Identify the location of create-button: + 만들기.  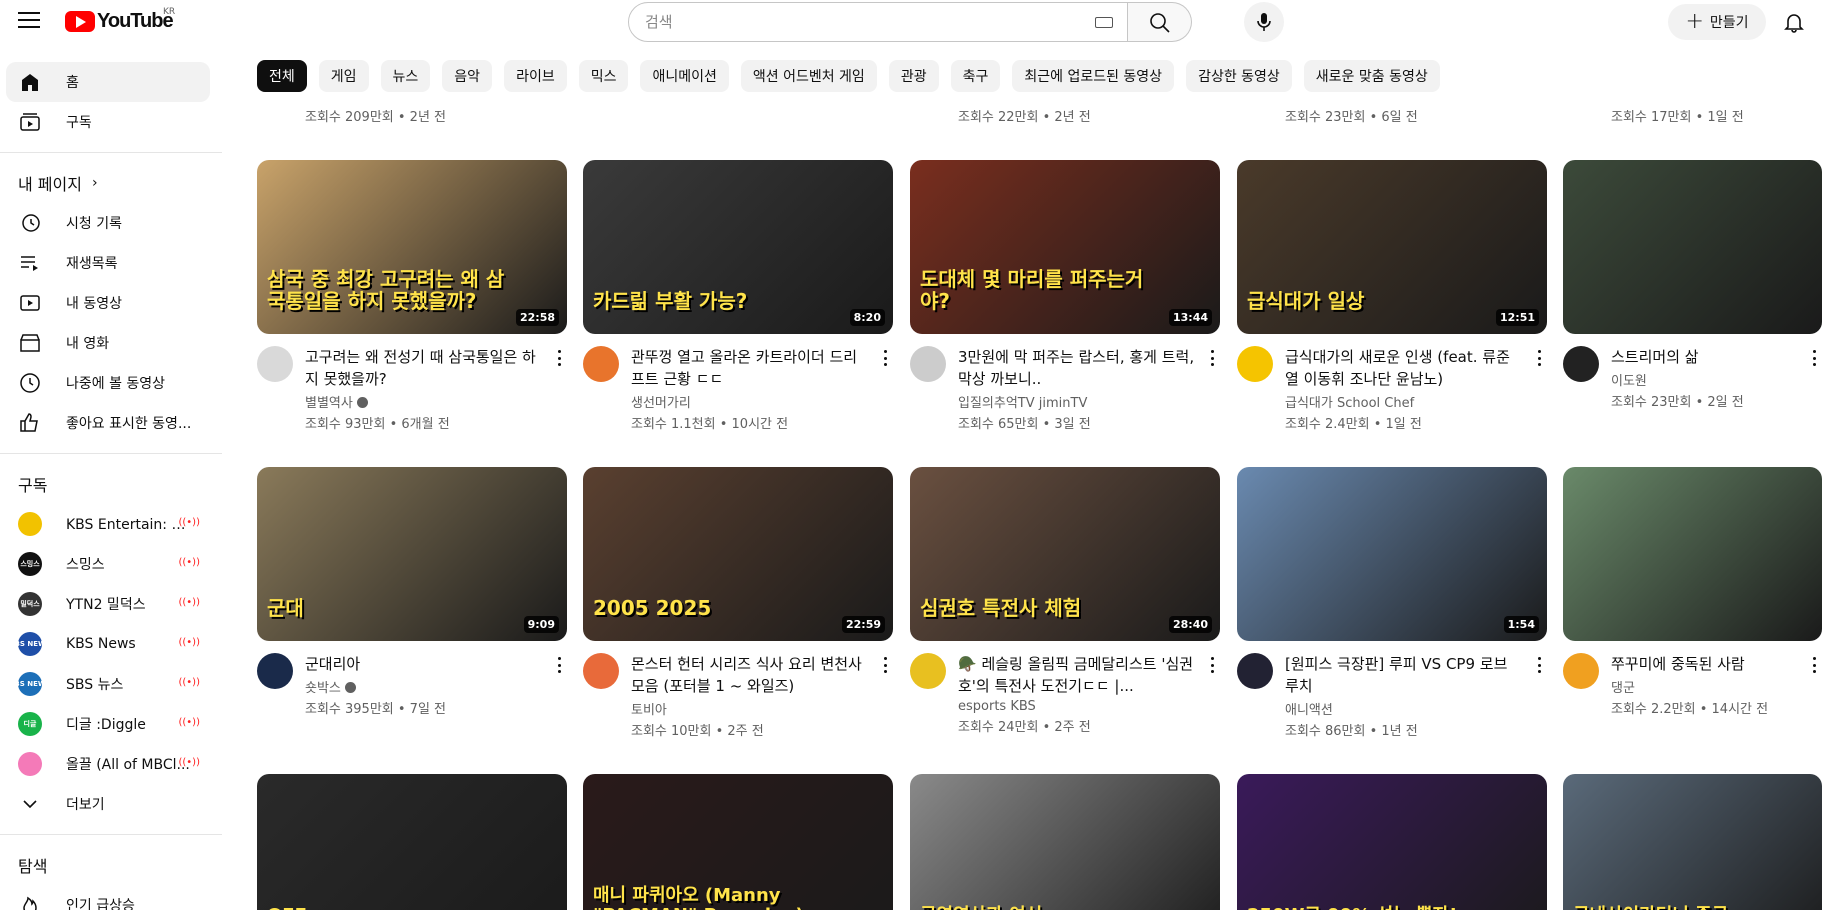
(1717, 22).